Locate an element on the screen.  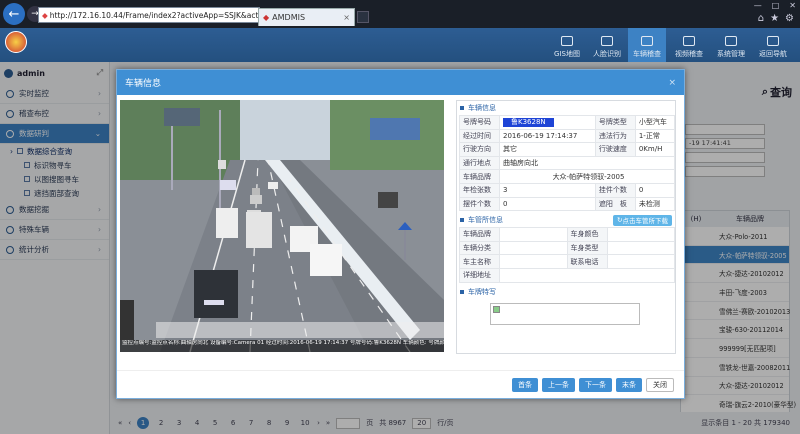
field-value: 0Km/H is located at coordinates (655, 149).